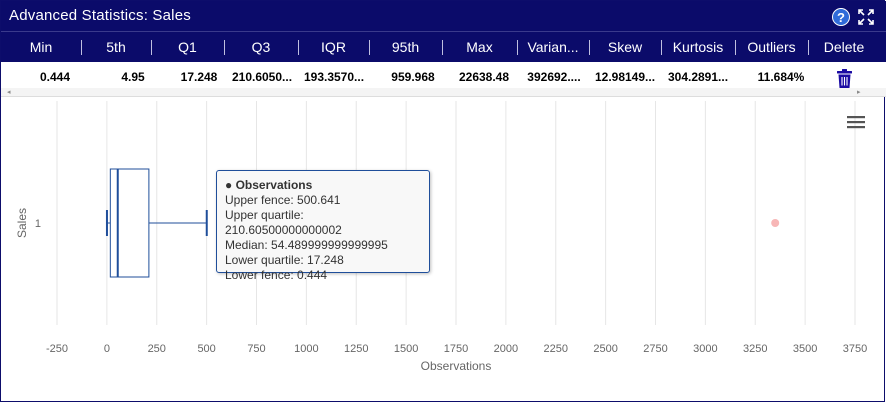 The image size is (887, 404). What do you see at coordinates (107, 349) in the screenshot?
I see `x-tick-label: 0` at bounding box center [107, 349].